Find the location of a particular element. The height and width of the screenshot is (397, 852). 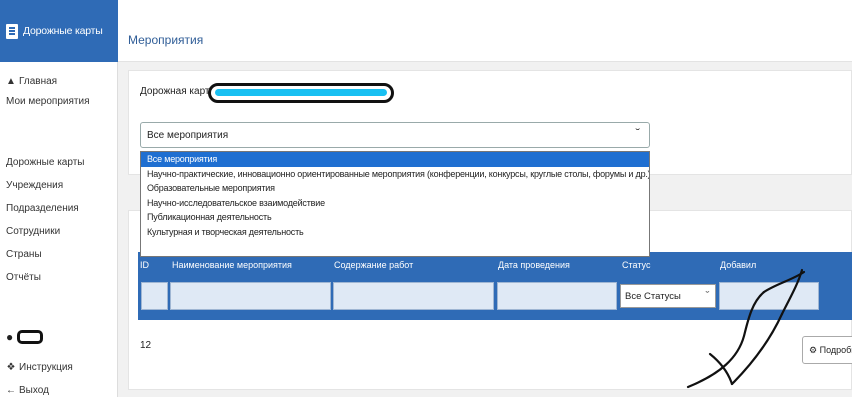

user-account: ● is located at coordinates (25, 337).